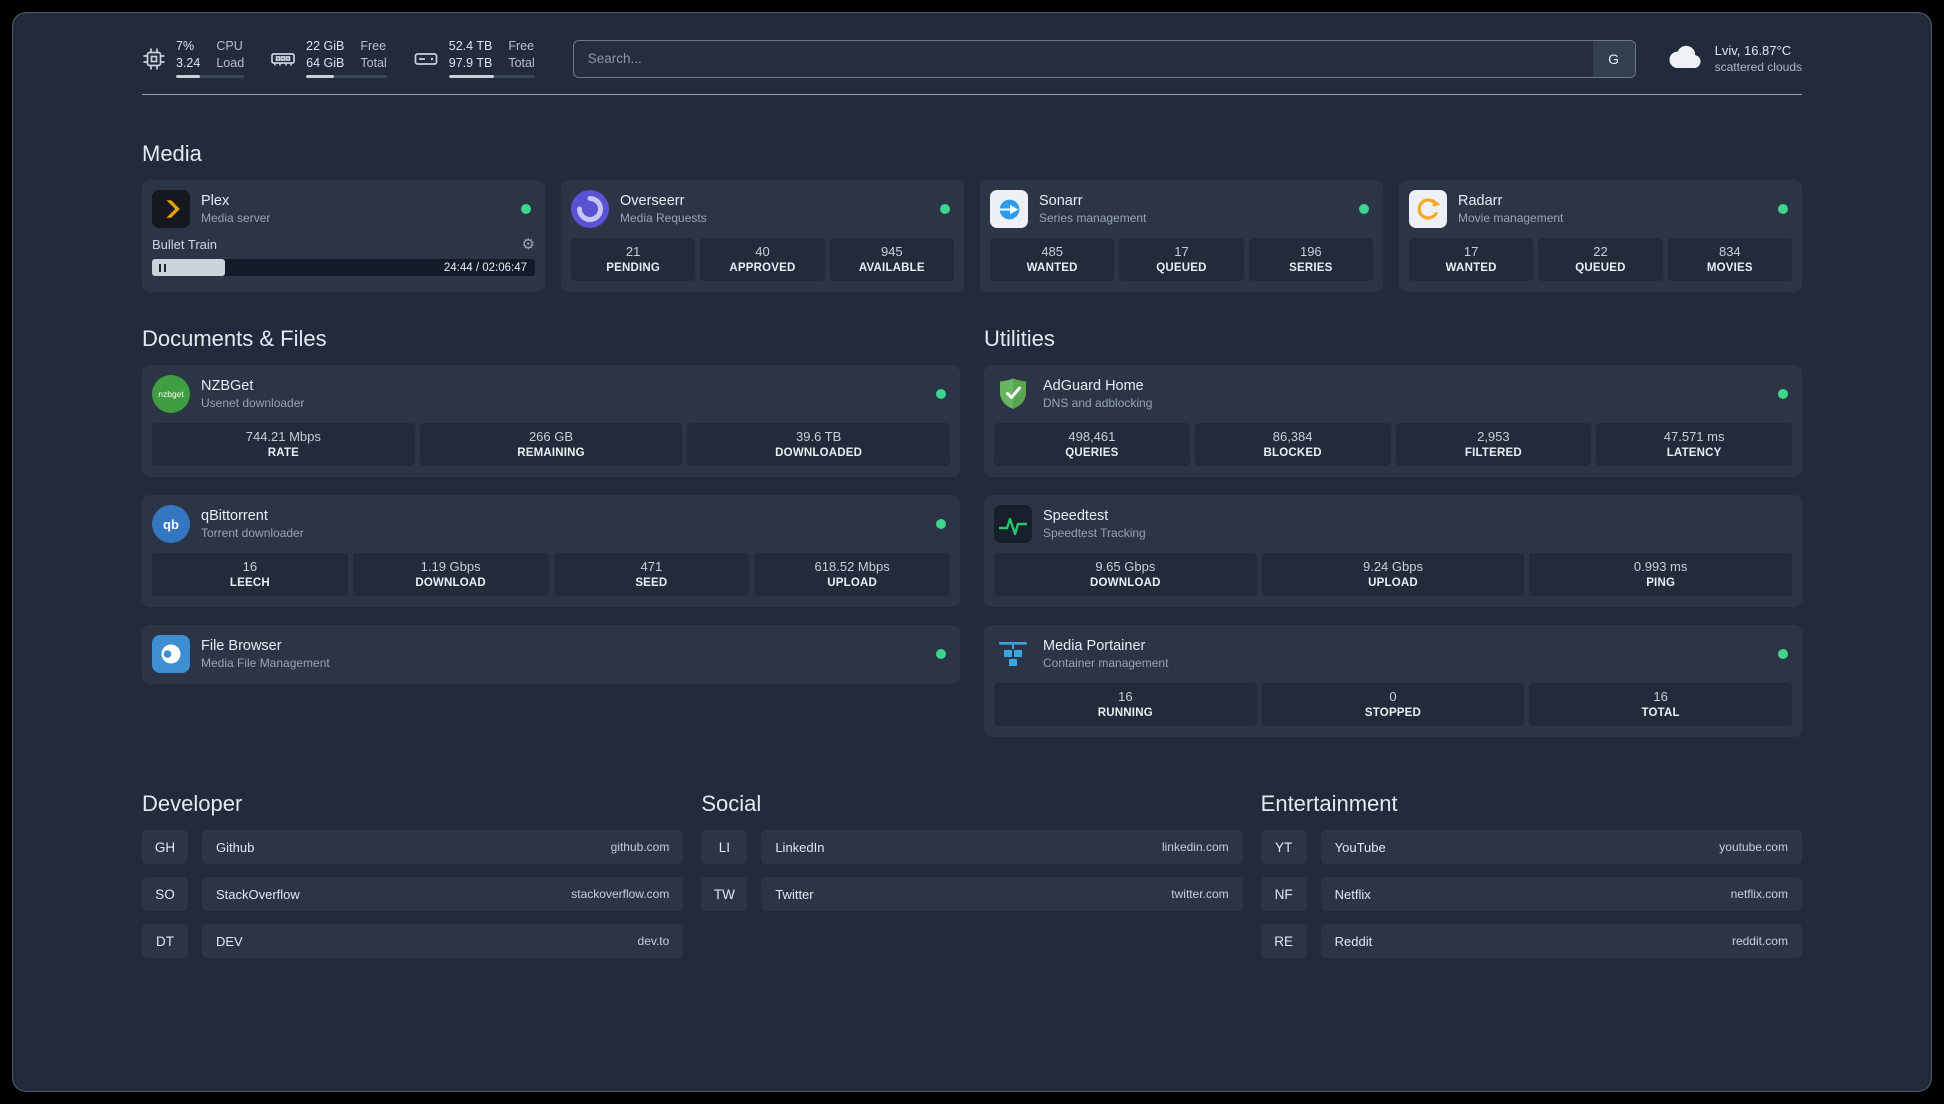  Describe the element at coordinates (171, 394) in the screenshot. I see `nzbget-icon: nzbget` at that location.